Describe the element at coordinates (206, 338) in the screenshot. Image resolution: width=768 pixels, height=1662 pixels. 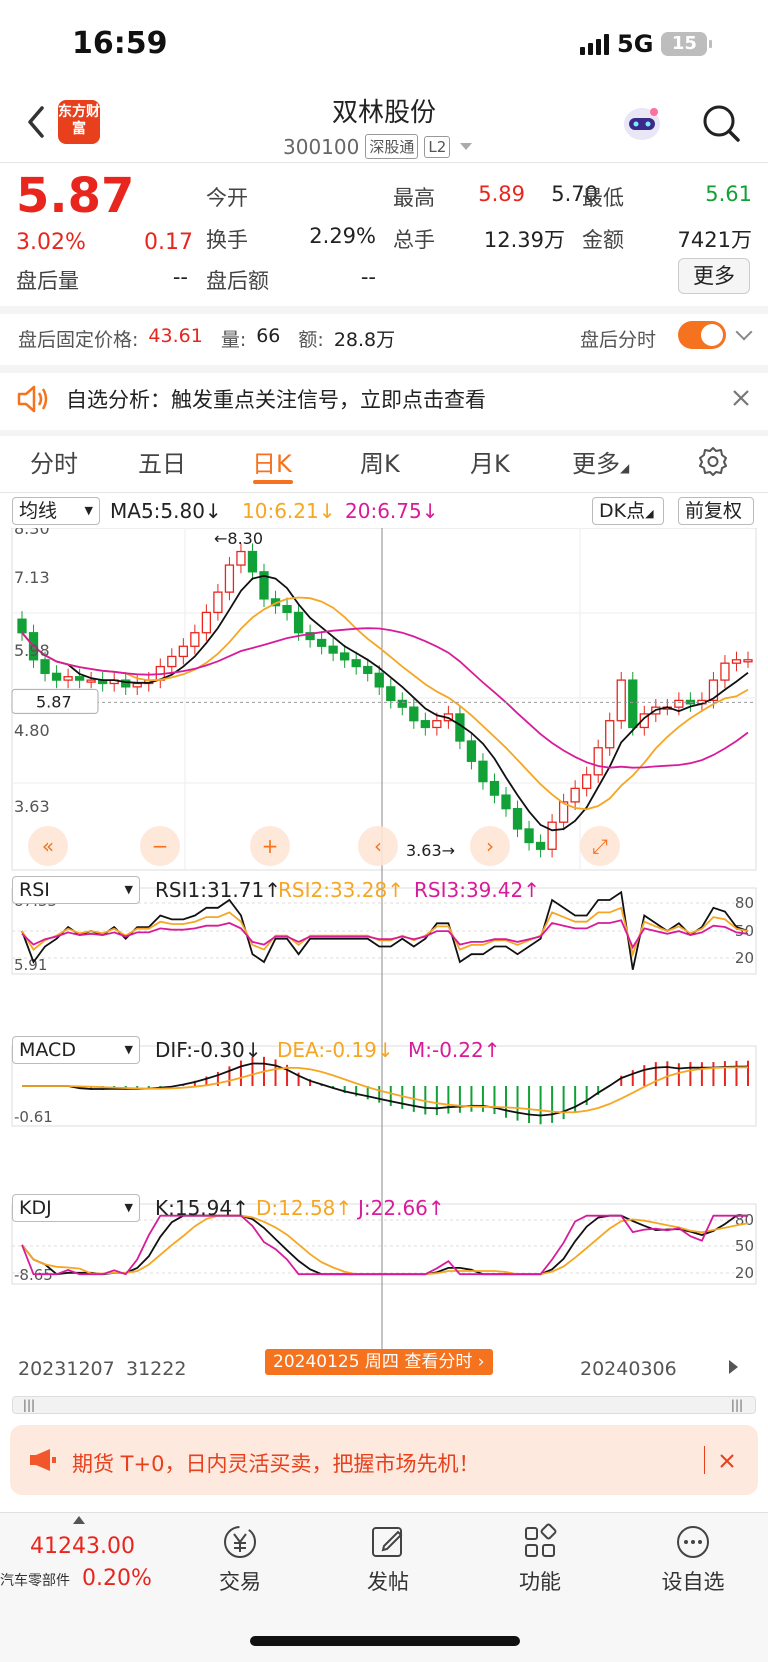
I see `after-hours-row: 盘后固定价格: 43.61 量: 66 额: 28.8万` at that location.